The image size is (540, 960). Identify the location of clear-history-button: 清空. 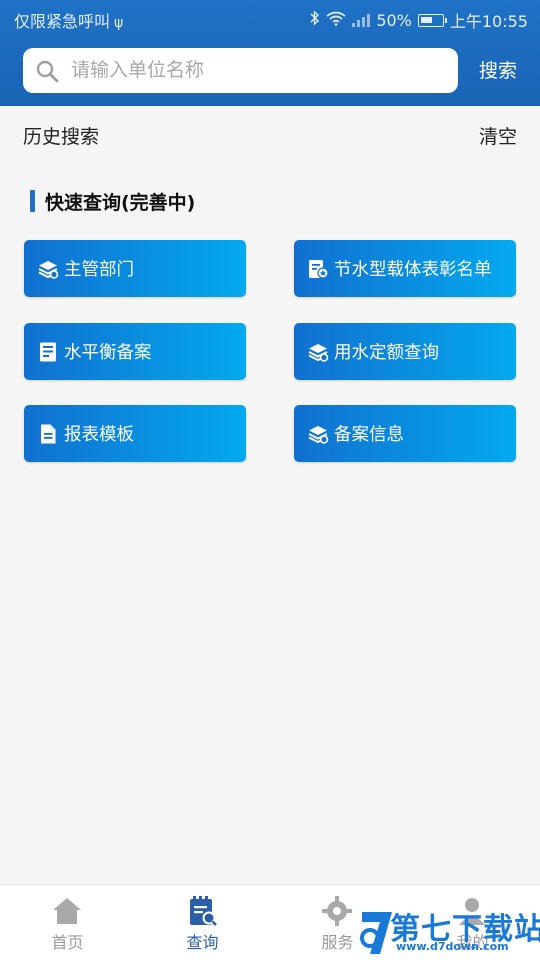
(498, 135).